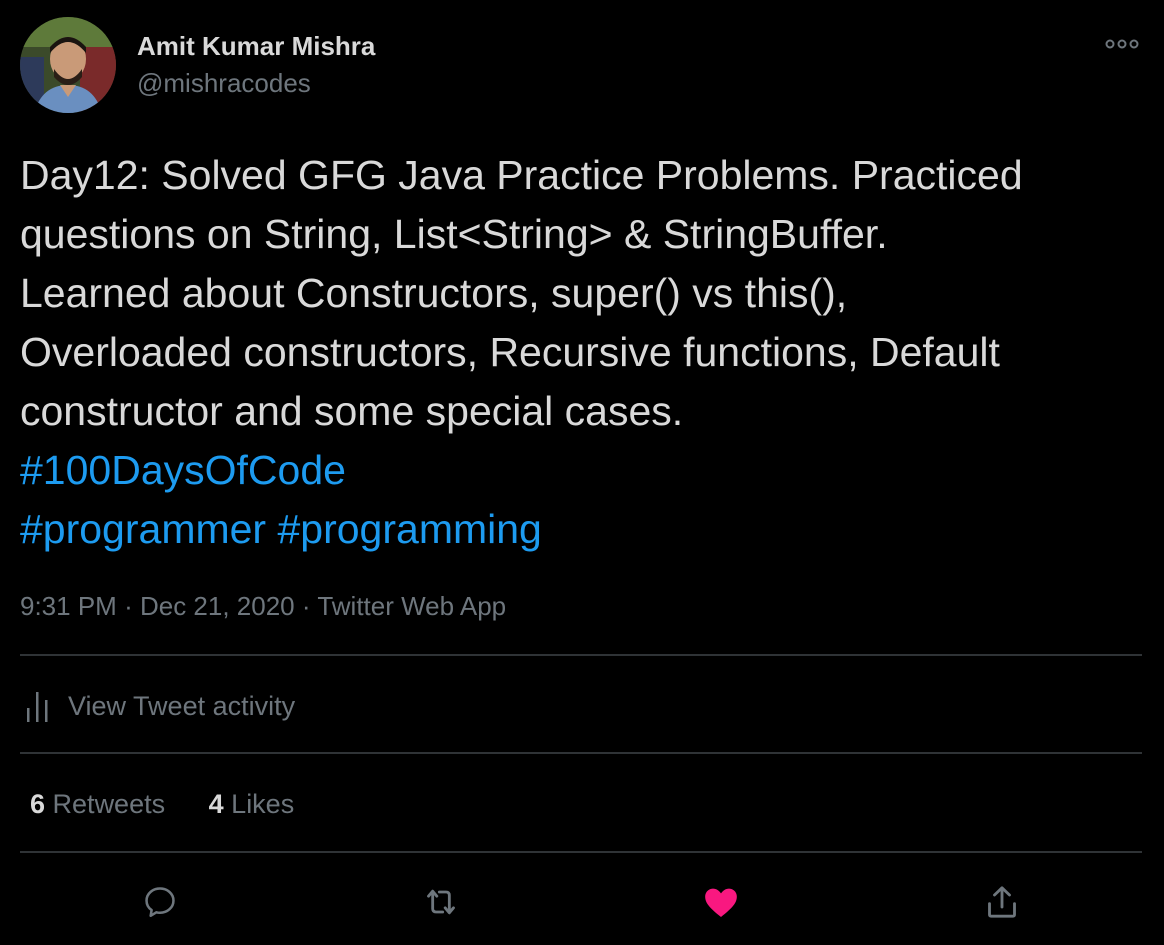 Image resolution: width=1164 pixels, height=945 pixels. I want to click on avatar, so click(68, 65).